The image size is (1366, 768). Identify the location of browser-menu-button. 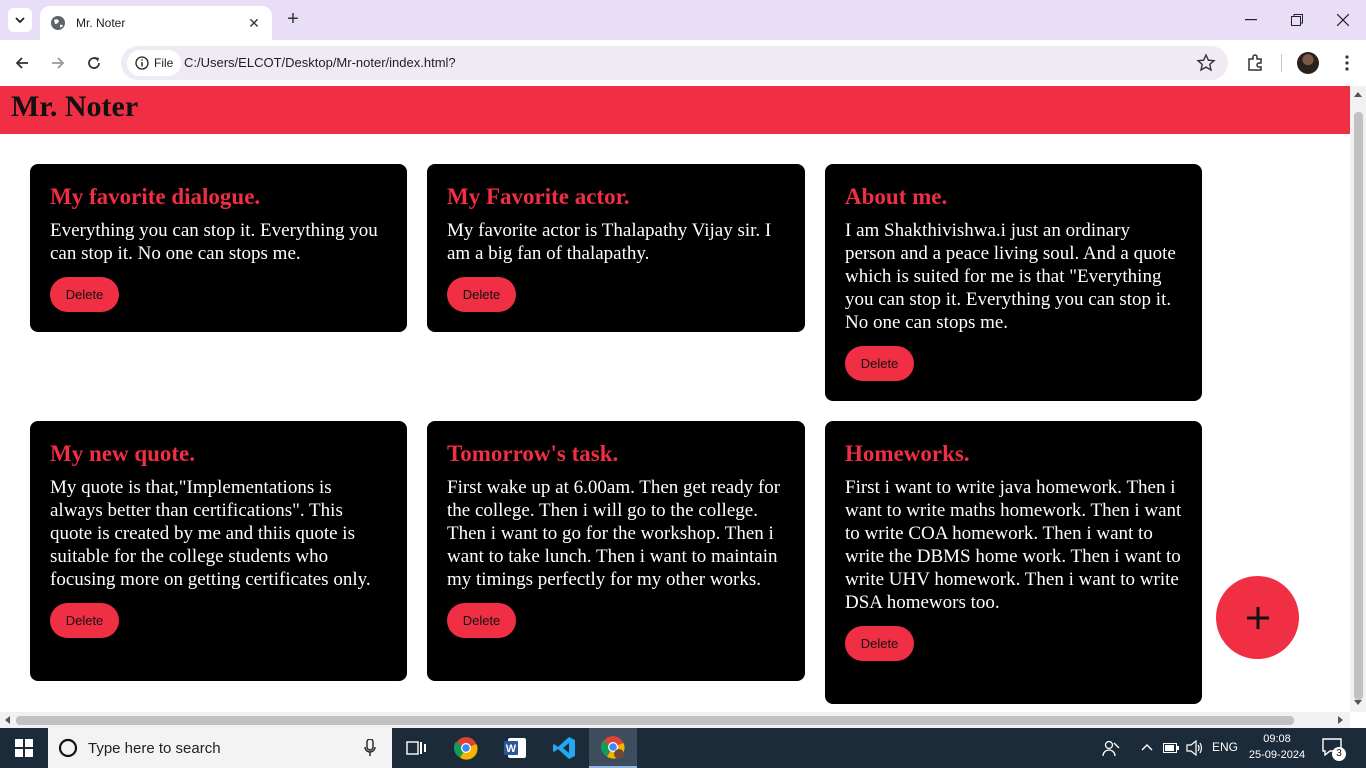
(1347, 63).